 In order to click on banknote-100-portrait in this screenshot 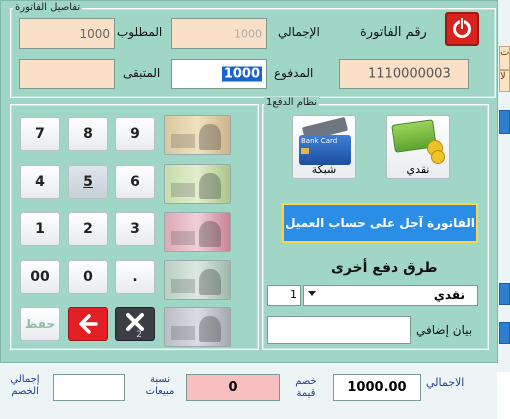, I will do `click(210, 234)`.